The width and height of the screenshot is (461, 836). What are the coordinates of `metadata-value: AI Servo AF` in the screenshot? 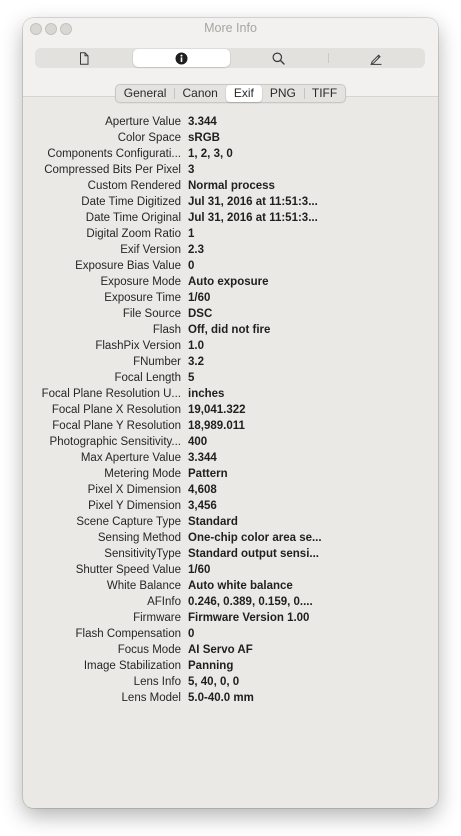 It's located at (220, 650).